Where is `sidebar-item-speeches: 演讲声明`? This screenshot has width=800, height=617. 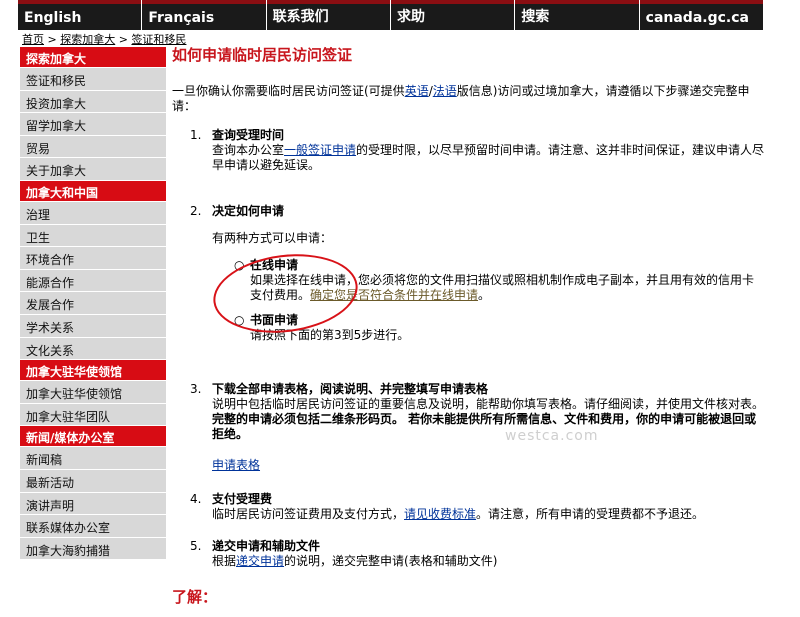
sidebar-item-speeches: 演讲声明 is located at coordinates (93, 504).